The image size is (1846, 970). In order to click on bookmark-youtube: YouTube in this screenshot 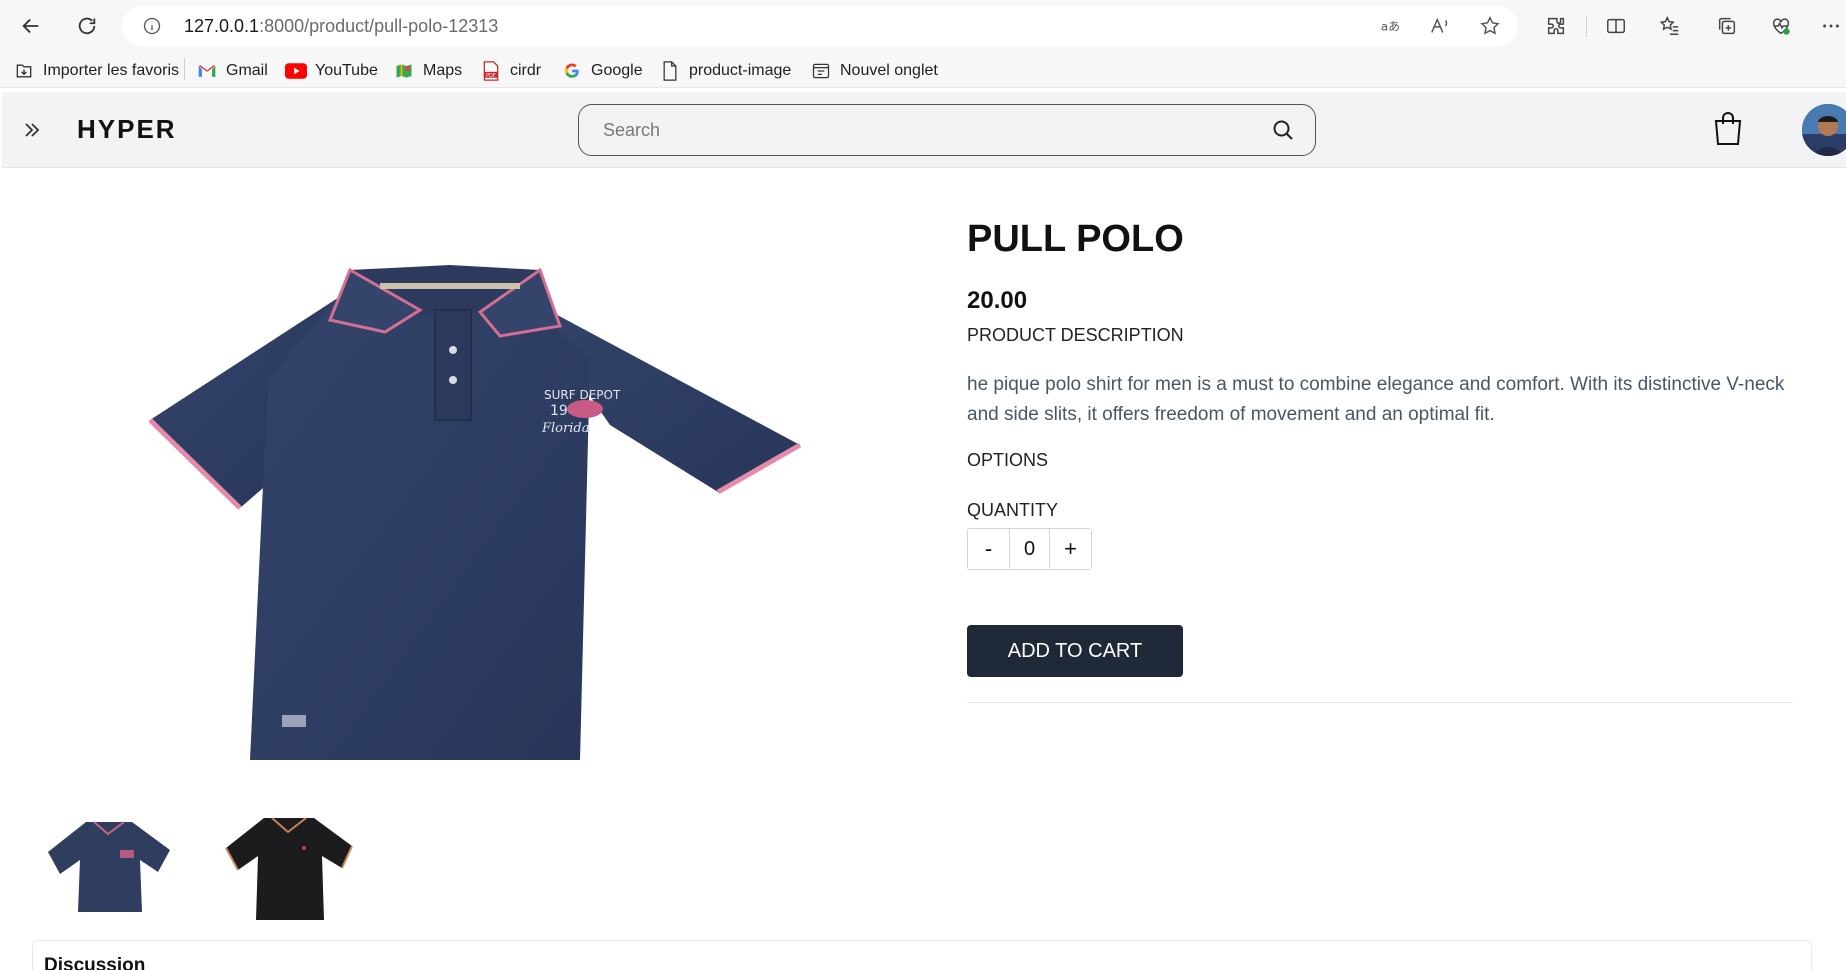, I will do `click(331, 71)`.